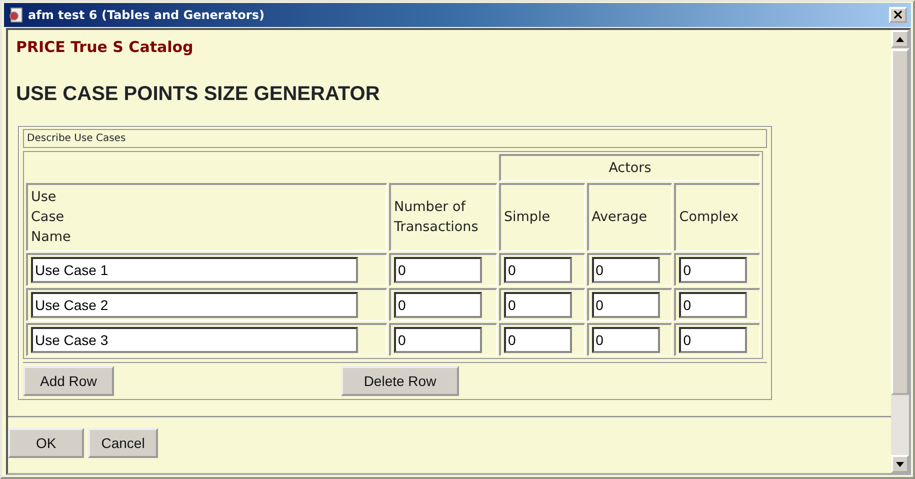  Describe the element at coordinates (900, 251) in the screenshot. I see `scrollbar` at that location.